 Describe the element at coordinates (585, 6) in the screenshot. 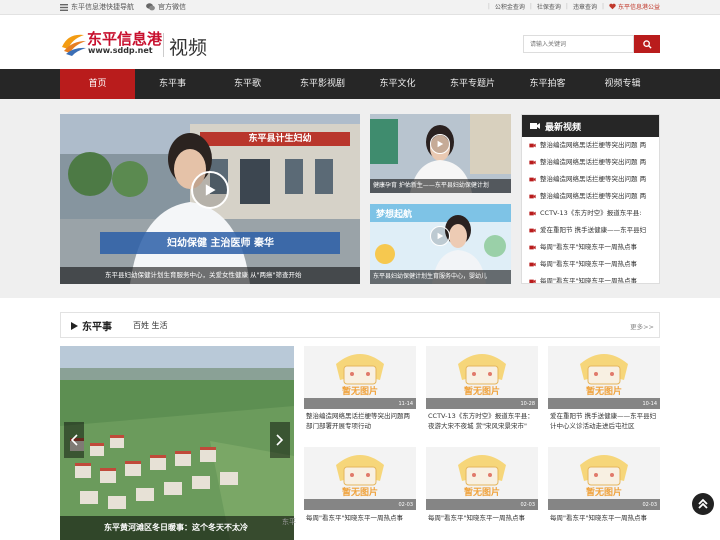

I see `link-traffic-violation: 违章查询` at that location.